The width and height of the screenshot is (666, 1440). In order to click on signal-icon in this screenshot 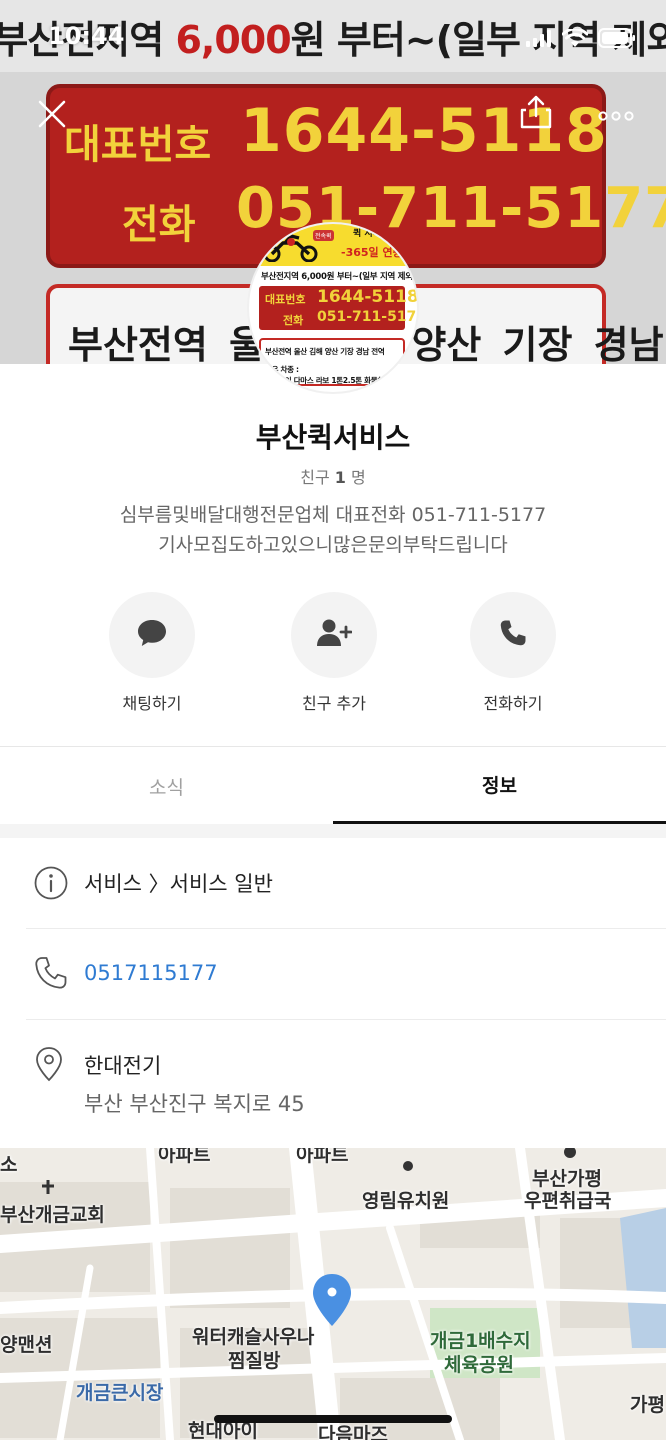, I will do `click(539, 40)`.